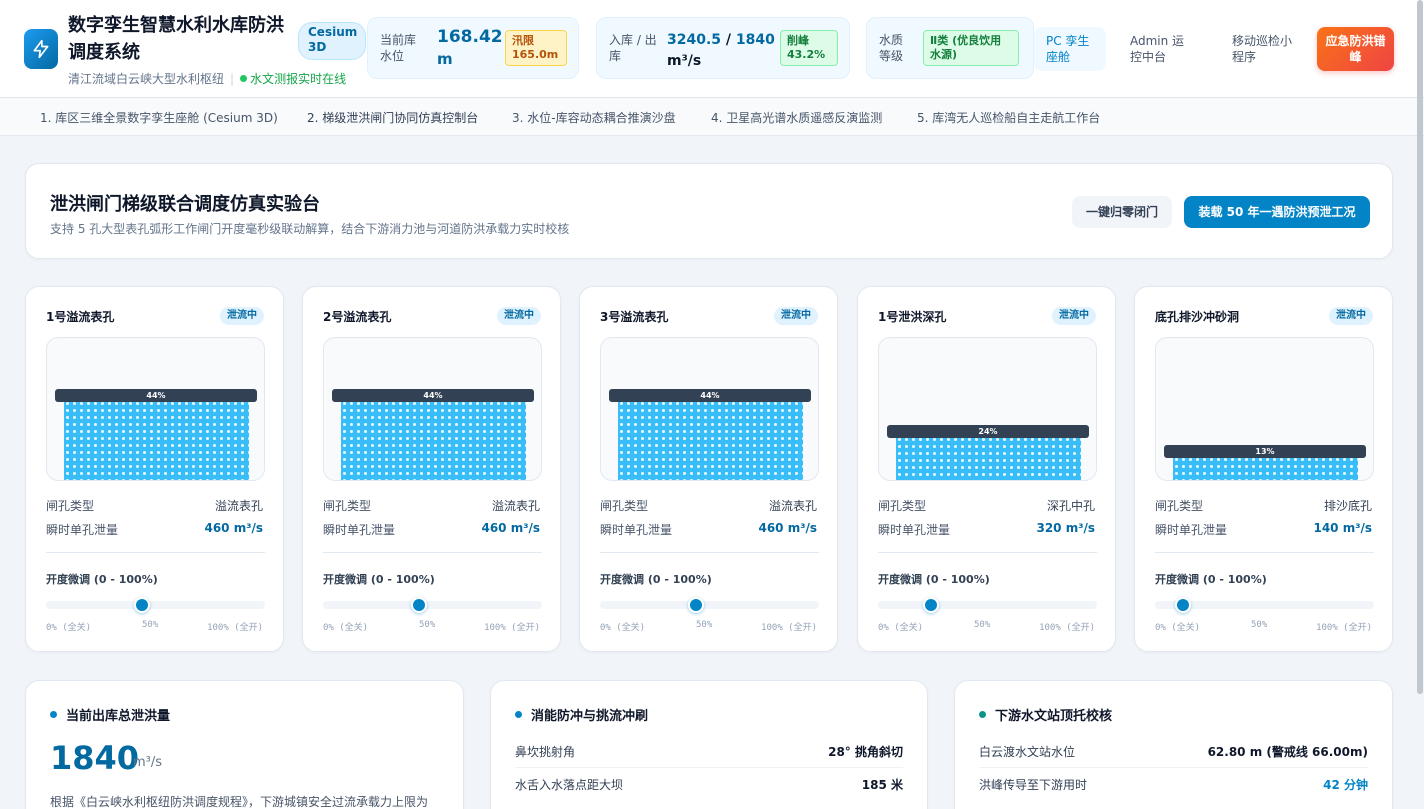  What do you see at coordinates (1263, 49) in the screenshot?
I see `nav-mobile: 移动巡检小程序` at bounding box center [1263, 49].